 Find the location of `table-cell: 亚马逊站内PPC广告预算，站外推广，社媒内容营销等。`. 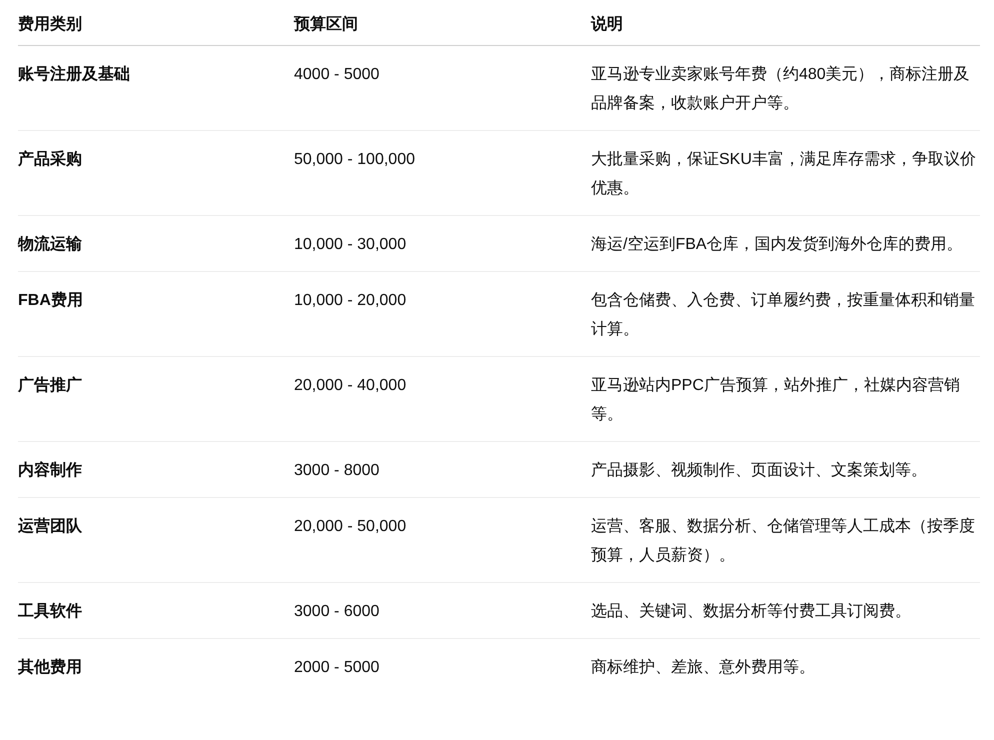

table-cell: 亚马逊站内PPC广告预算，站外推广，社媒内容营销等。 is located at coordinates (785, 399).